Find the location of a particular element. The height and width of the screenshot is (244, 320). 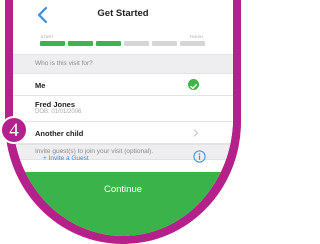

option-me-label: Me is located at coordinates (40, 85).